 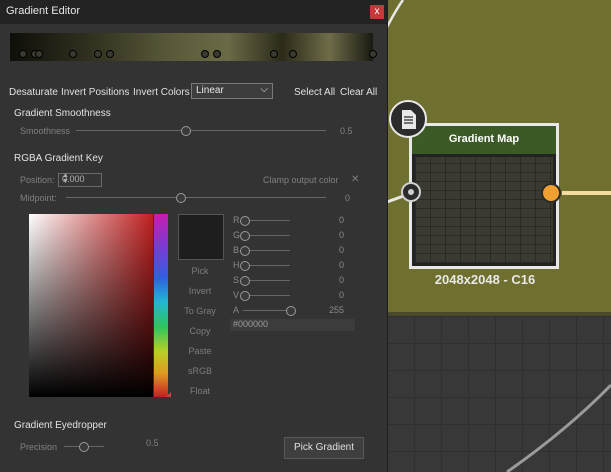 What do you see at coordinates (201, 130) in the screenshot?
I see `smoothness-slider` at bounding box center [201, 130].